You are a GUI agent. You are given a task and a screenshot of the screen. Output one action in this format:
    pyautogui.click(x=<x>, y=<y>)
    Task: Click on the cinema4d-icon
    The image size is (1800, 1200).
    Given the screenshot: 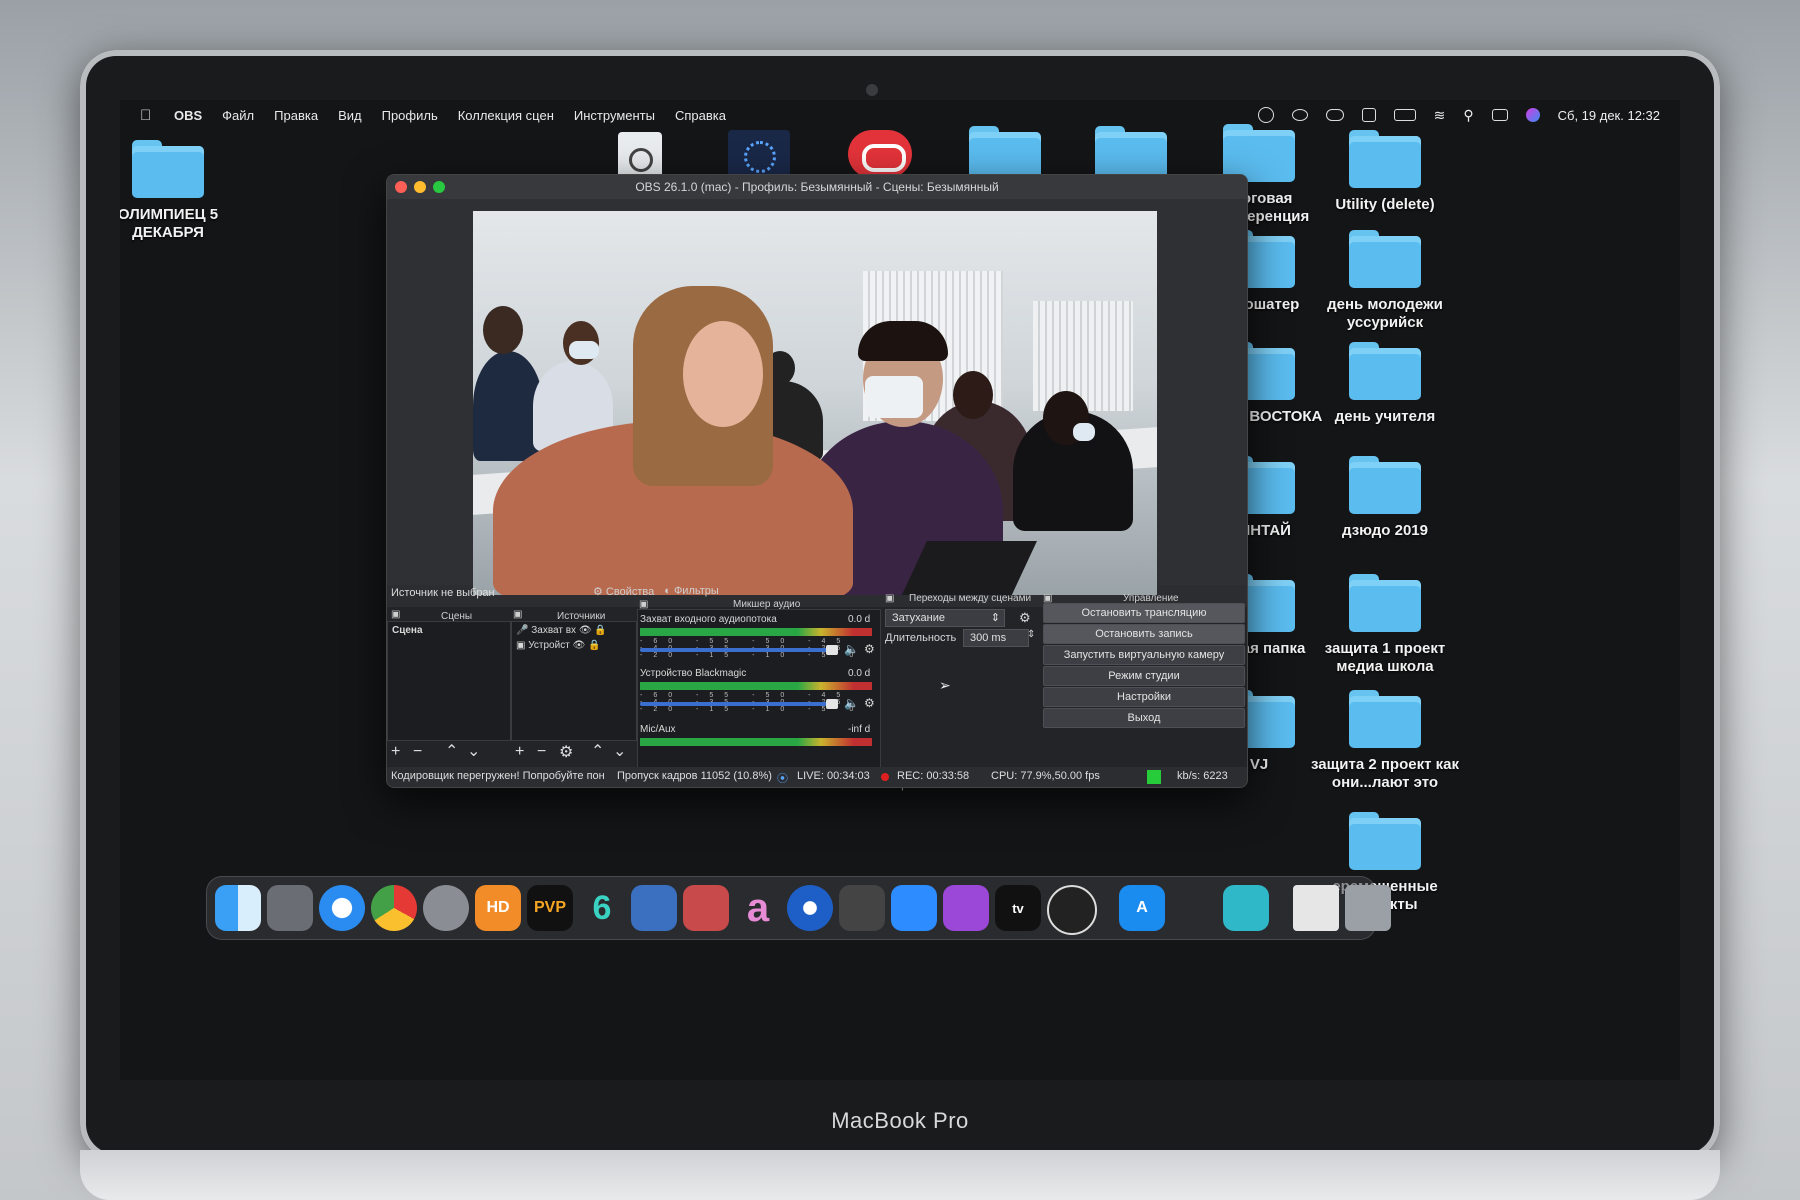 What is the action you would take?
    pyautogui.click(x=810, y=908)
    